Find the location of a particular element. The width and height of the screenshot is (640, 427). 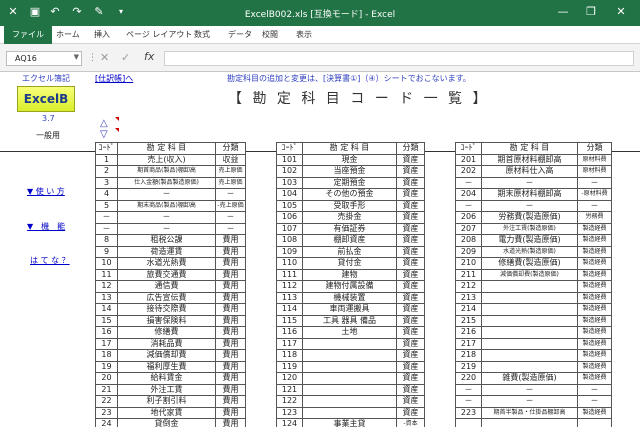

account-name-cell: 水道光熱(製造原価) is located at coordinates (529, 251).